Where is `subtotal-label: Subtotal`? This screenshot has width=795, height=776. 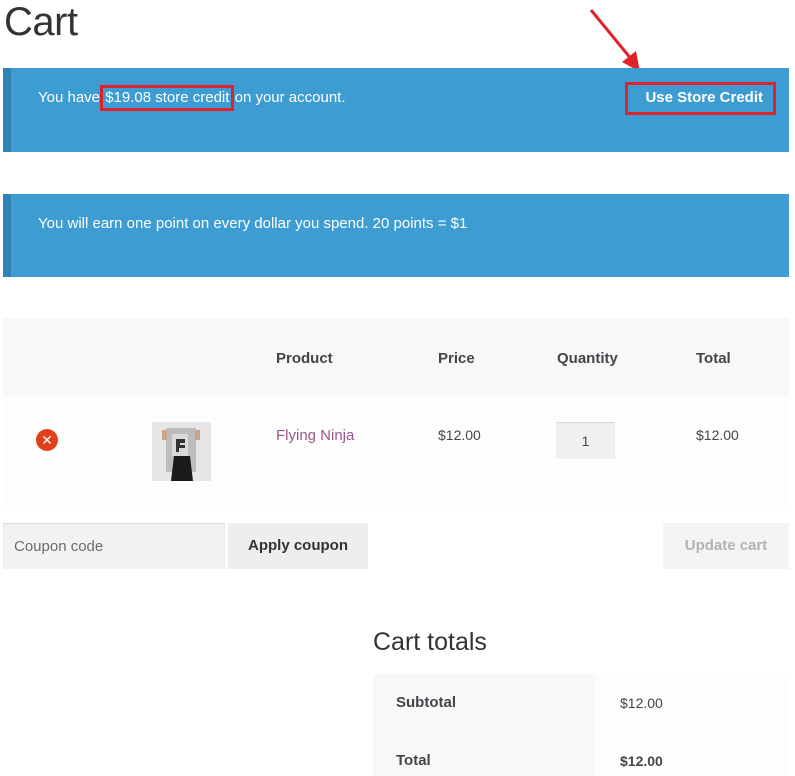
subtotal-label: Subtotal is located at coordinates (426, 702).